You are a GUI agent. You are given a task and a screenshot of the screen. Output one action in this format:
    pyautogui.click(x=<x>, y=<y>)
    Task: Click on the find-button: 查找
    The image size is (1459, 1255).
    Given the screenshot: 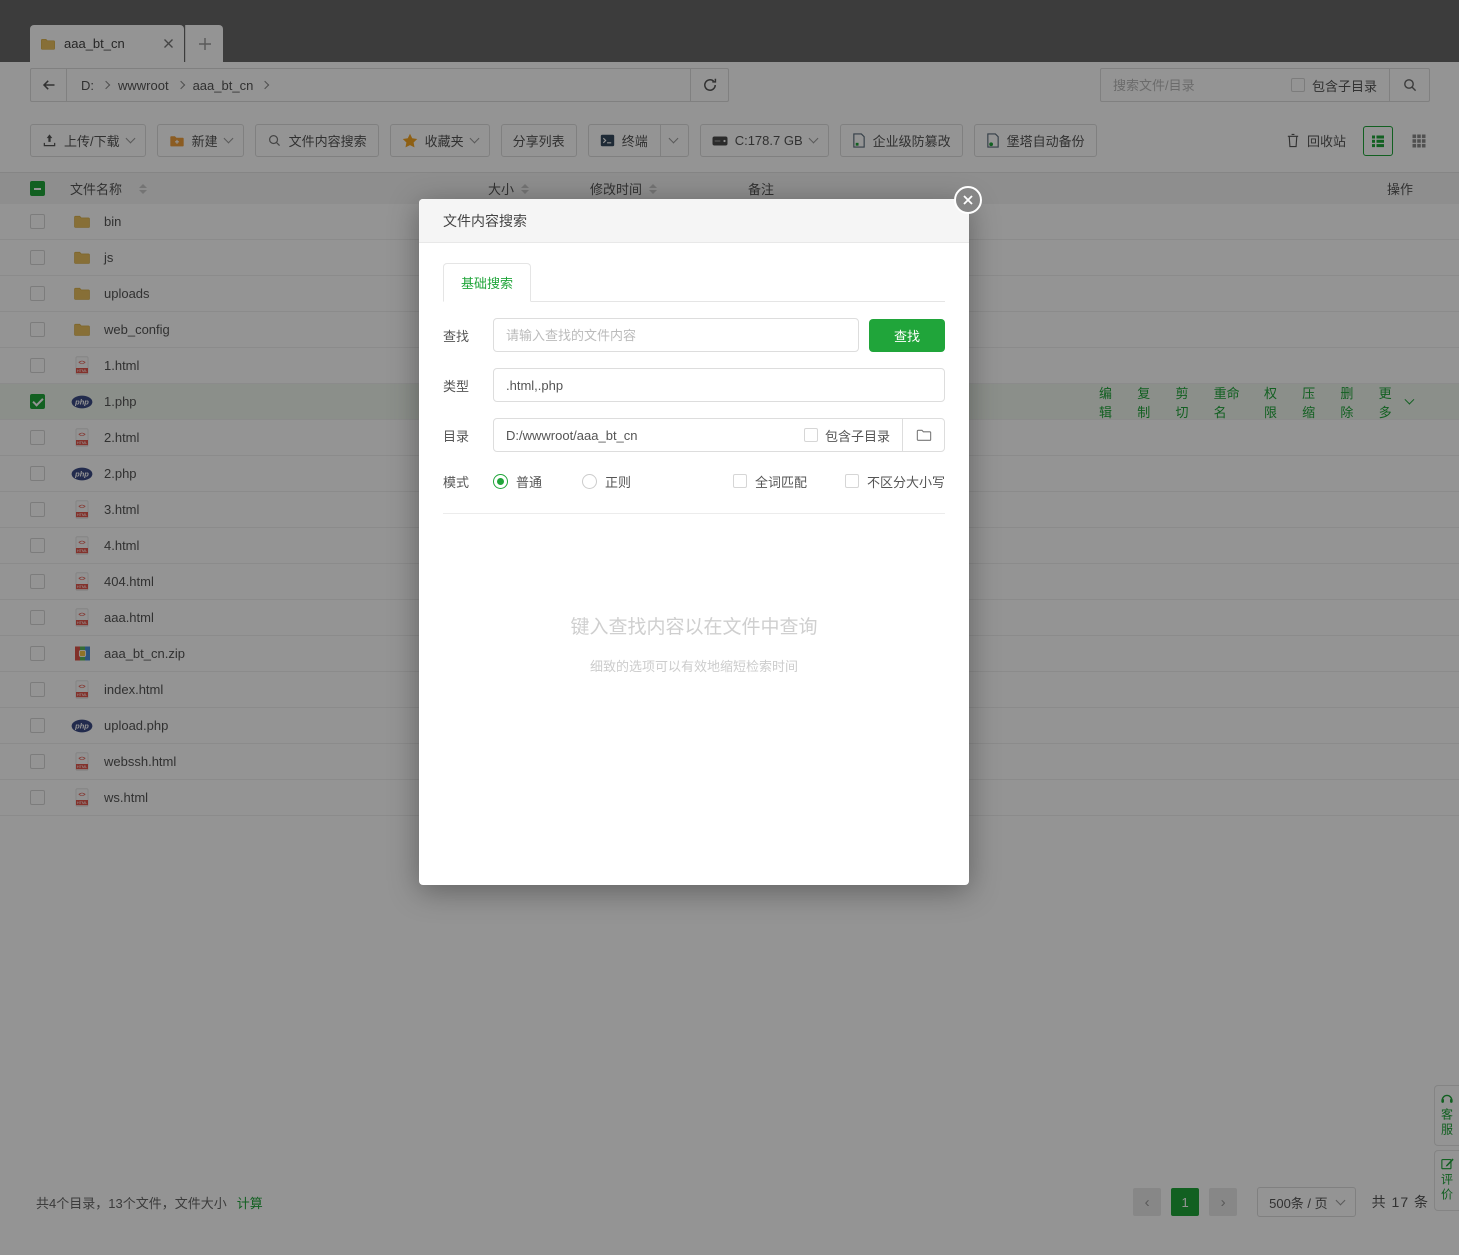 What is the action you would take?
    pyautogui.click(x=907, y=335)
    